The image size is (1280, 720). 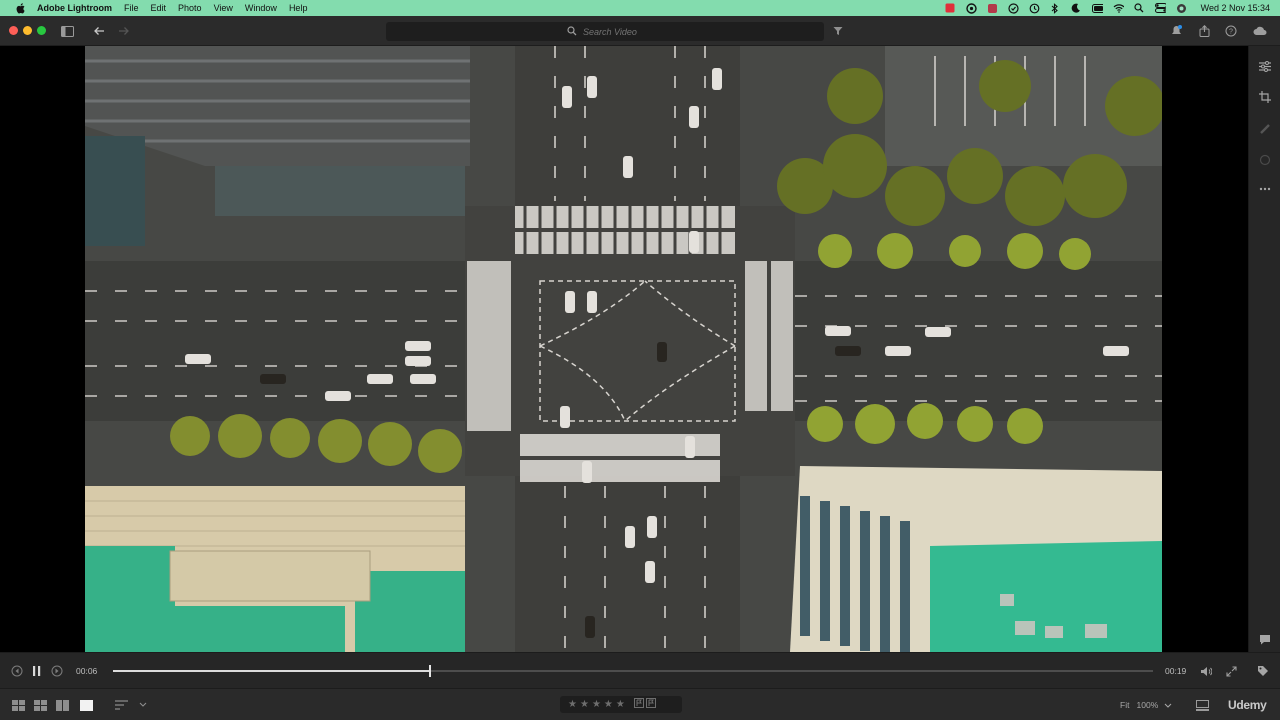 I want to click on window-controls, so click(x=27, y=30).